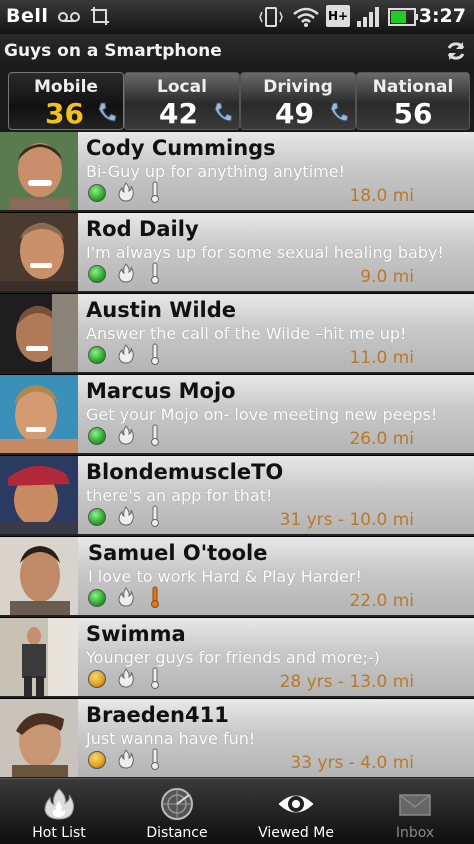  I want to click on profile-name: Austin Wilde, so click(161, 310).